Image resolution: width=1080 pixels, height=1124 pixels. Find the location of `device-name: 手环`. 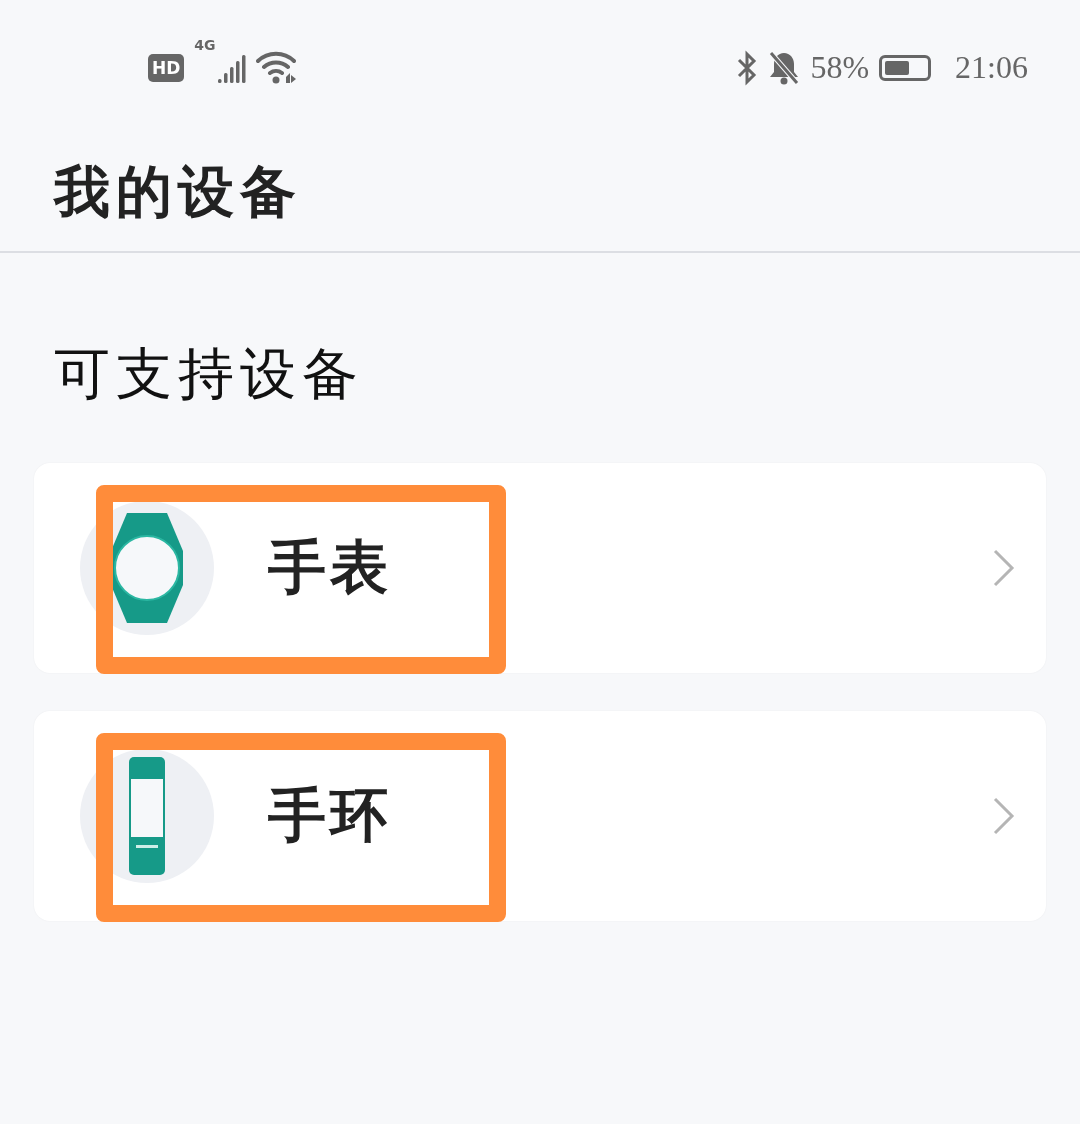

device-name: 手环 is located at coordinates (330, 815).